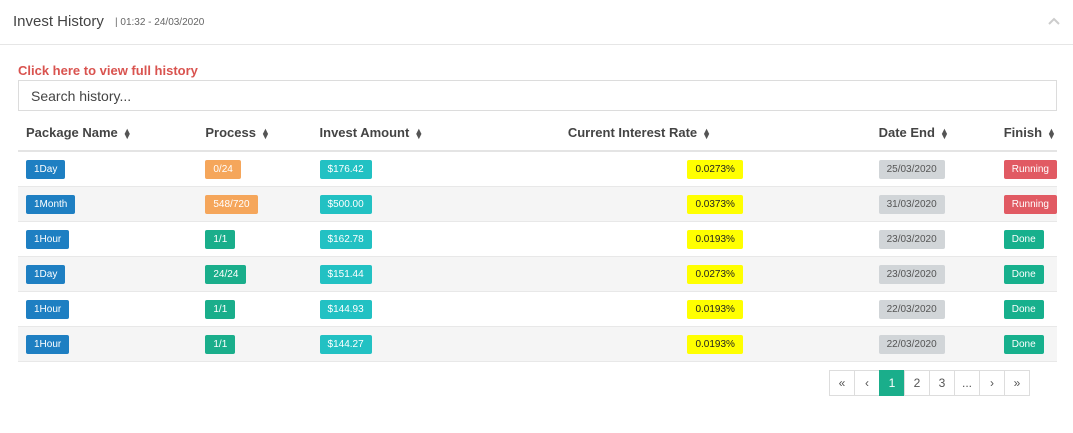 This screenshot has height=433, width=1073. I want to click on column-header-date-end: Date End ▲ ▼, so click(941, 133).